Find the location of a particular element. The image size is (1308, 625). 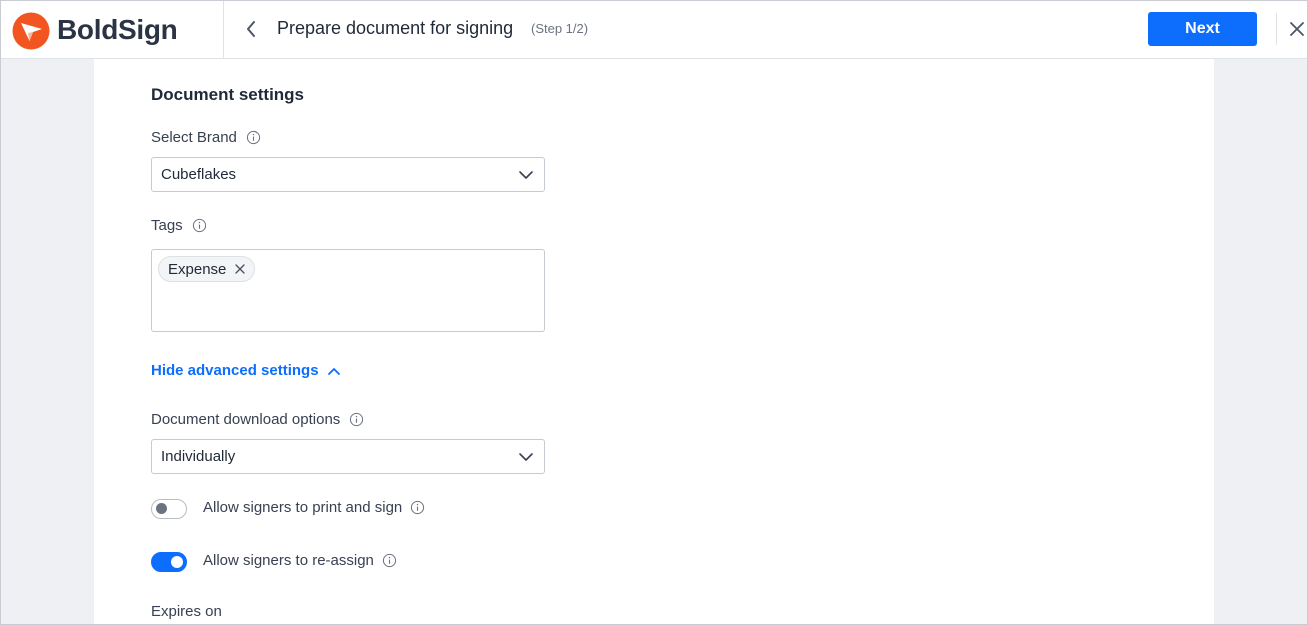

expires-field-label: Expires on is located at coordinates (186, 611).